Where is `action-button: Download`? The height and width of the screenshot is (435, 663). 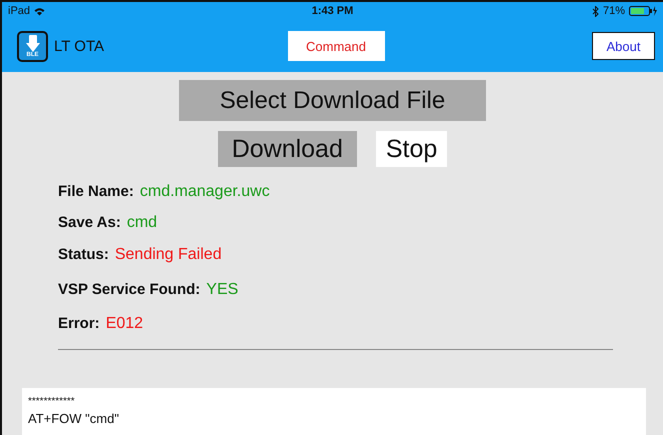 action-button: Download is located at coordinates (287, 149).